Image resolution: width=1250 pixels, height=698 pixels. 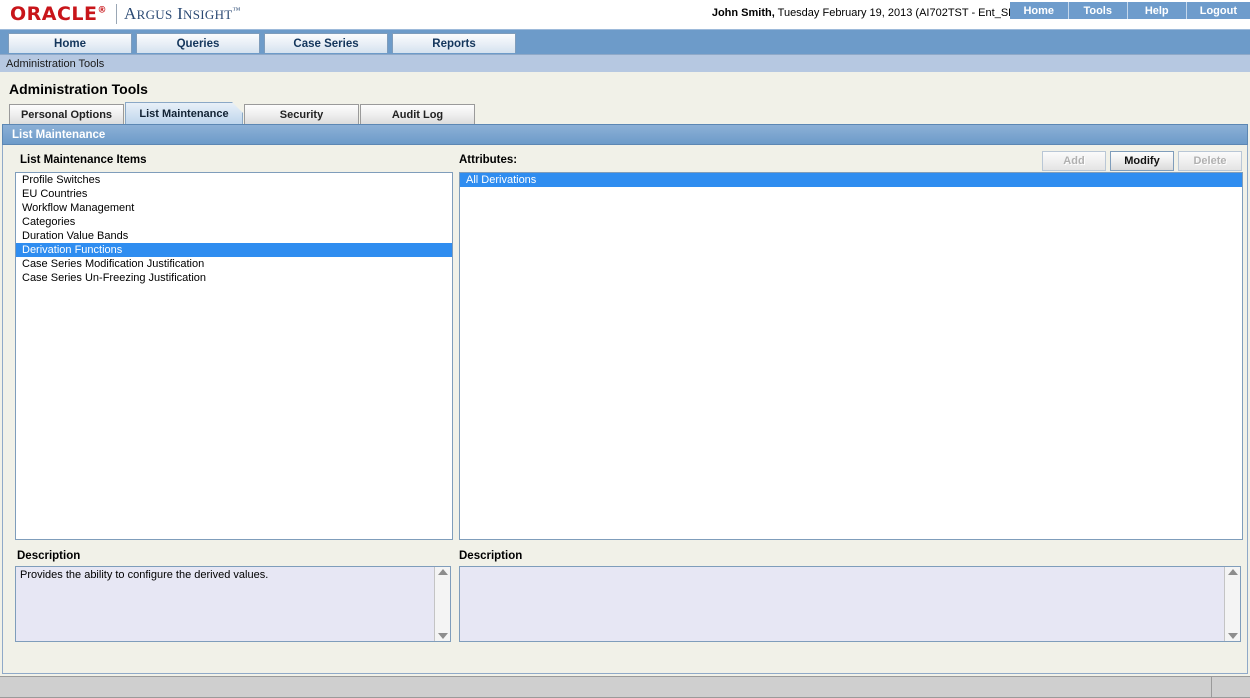 What do you see at coordinates (234, 194) in the screenshot?
I see `list-item: EU Countries` at bounding box center [234, 194].